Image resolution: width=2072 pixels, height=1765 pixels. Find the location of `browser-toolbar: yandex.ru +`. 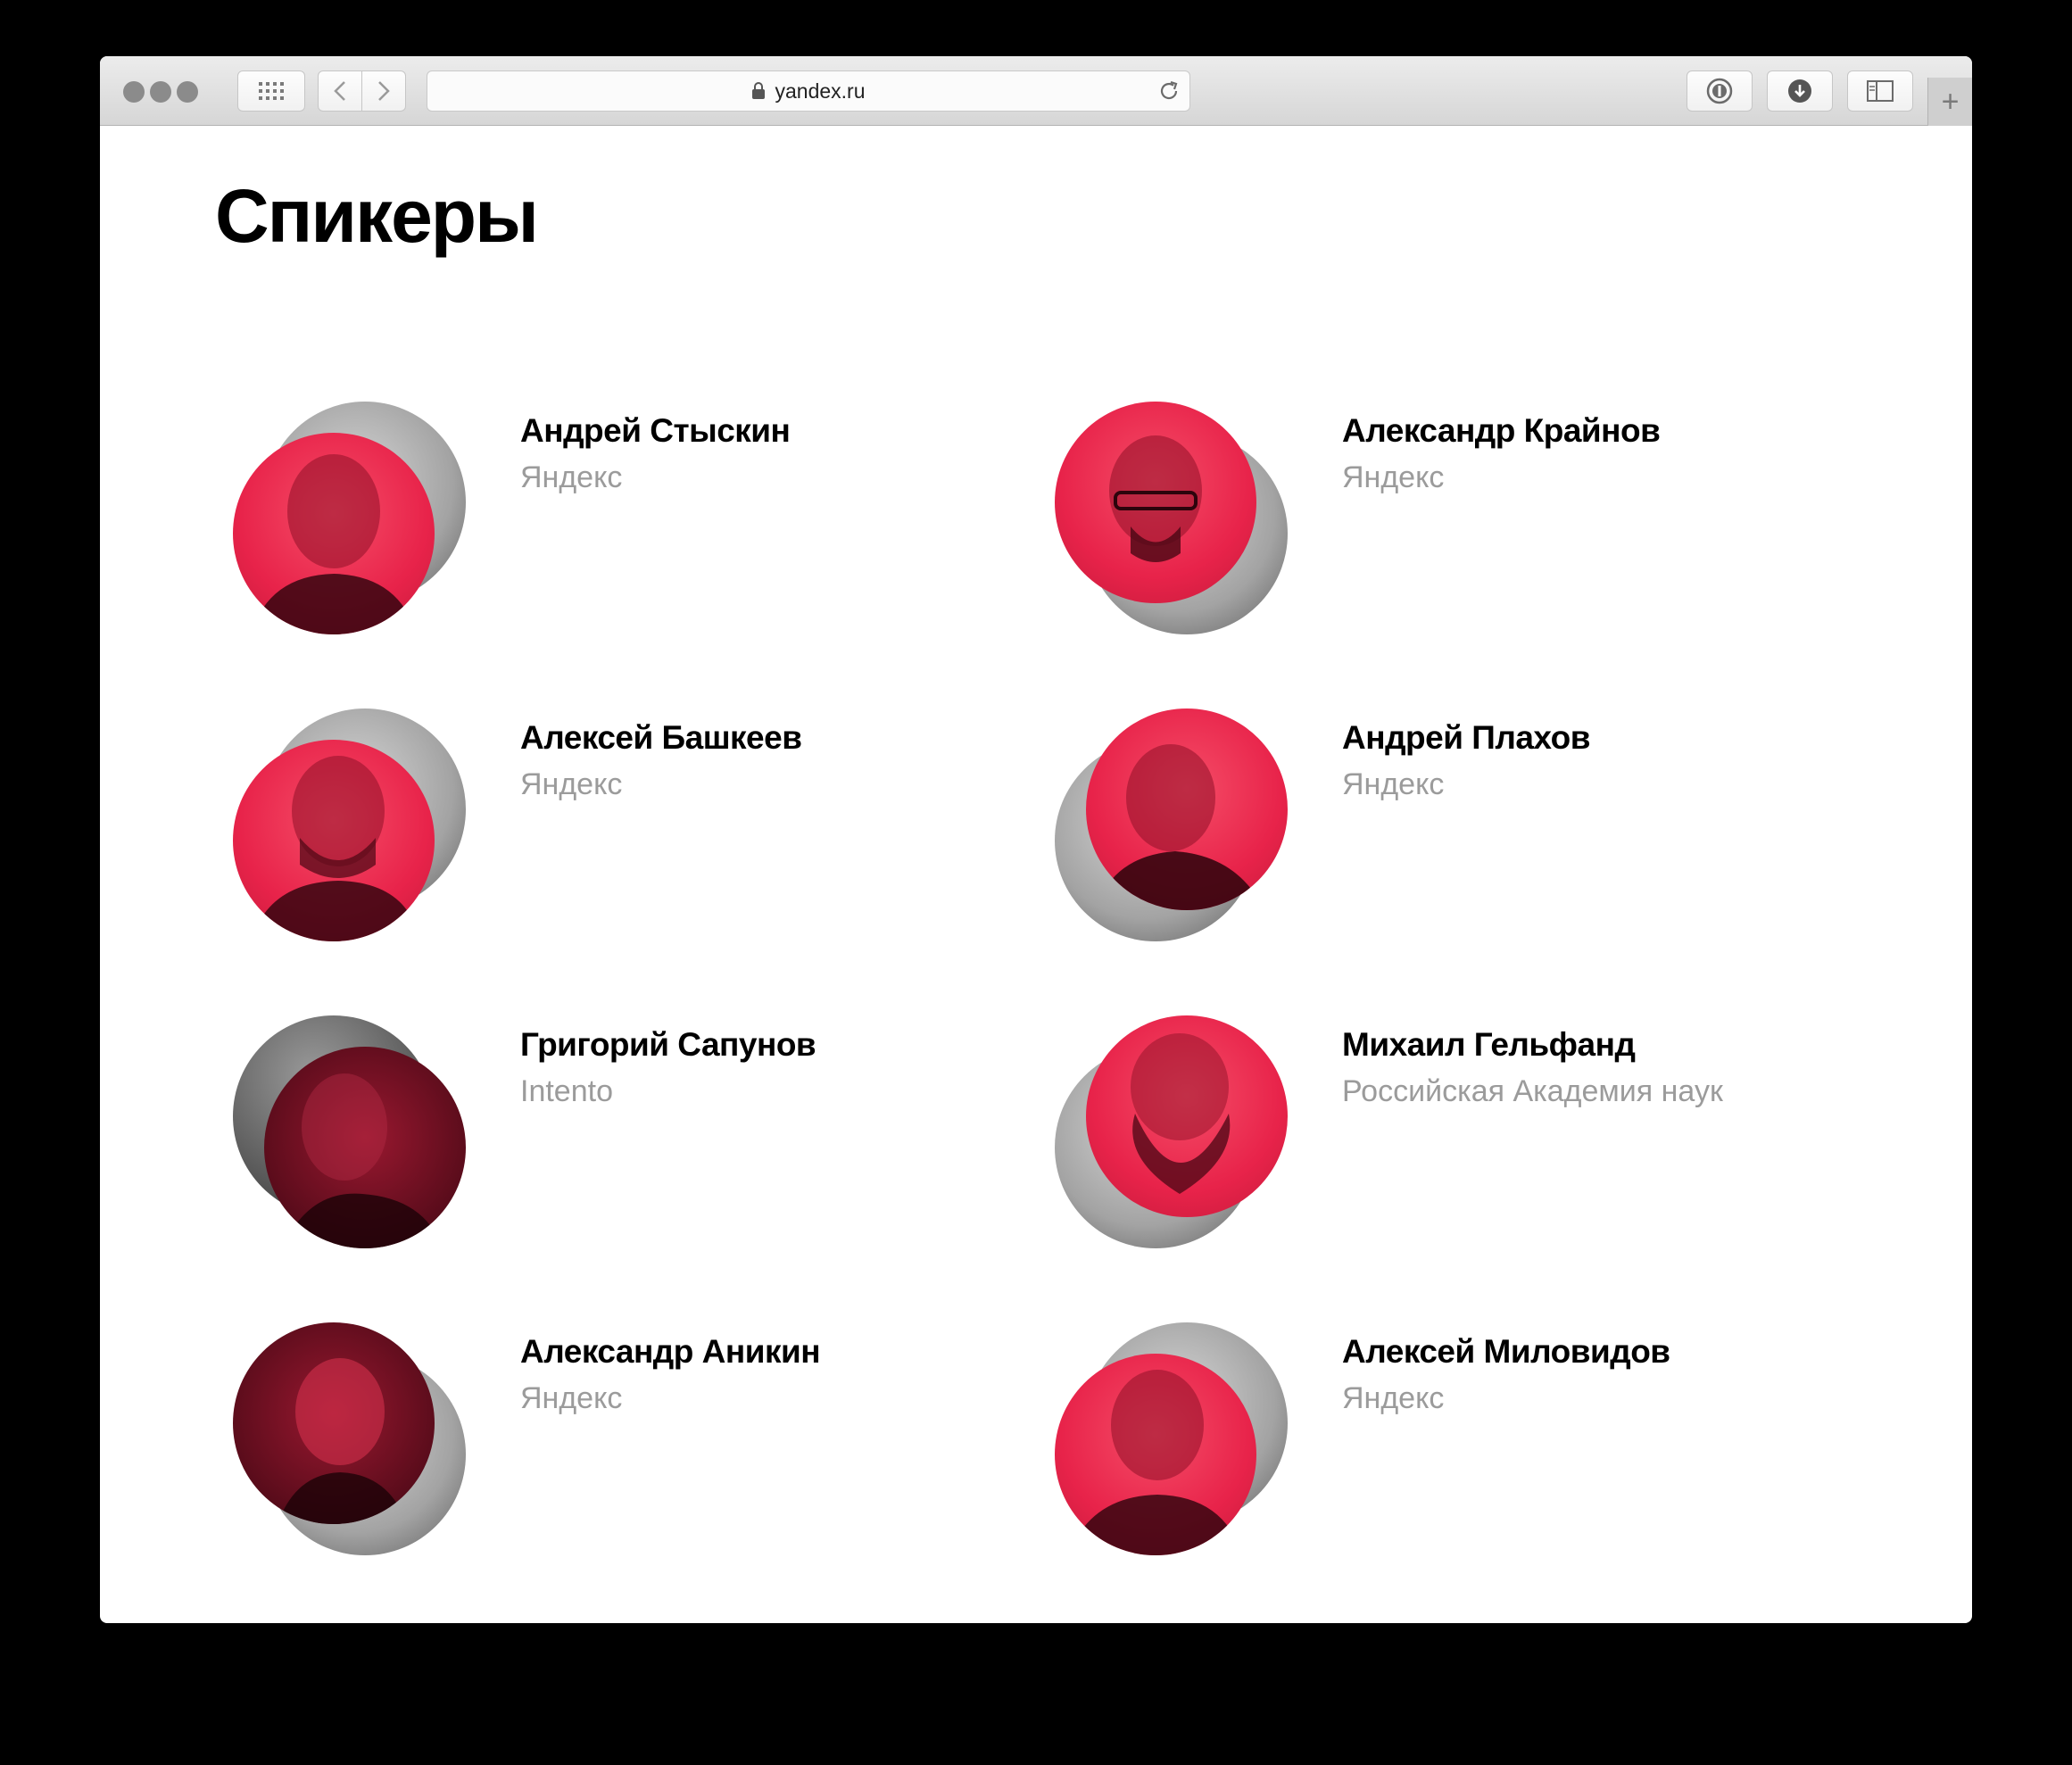

browser-toolbar: yandex.ru + is located at coordinates (1036, 91).